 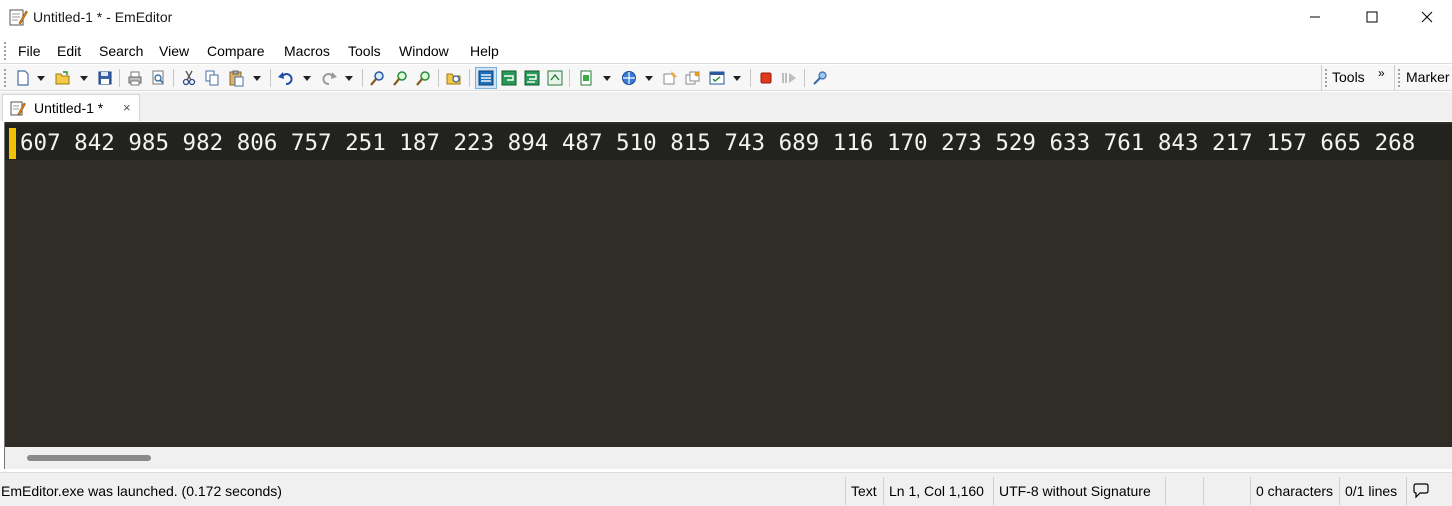 What do you see at coordinates (236, 78) in the screenshot?
I see `paste-icon` at bounding box center [236, 78].